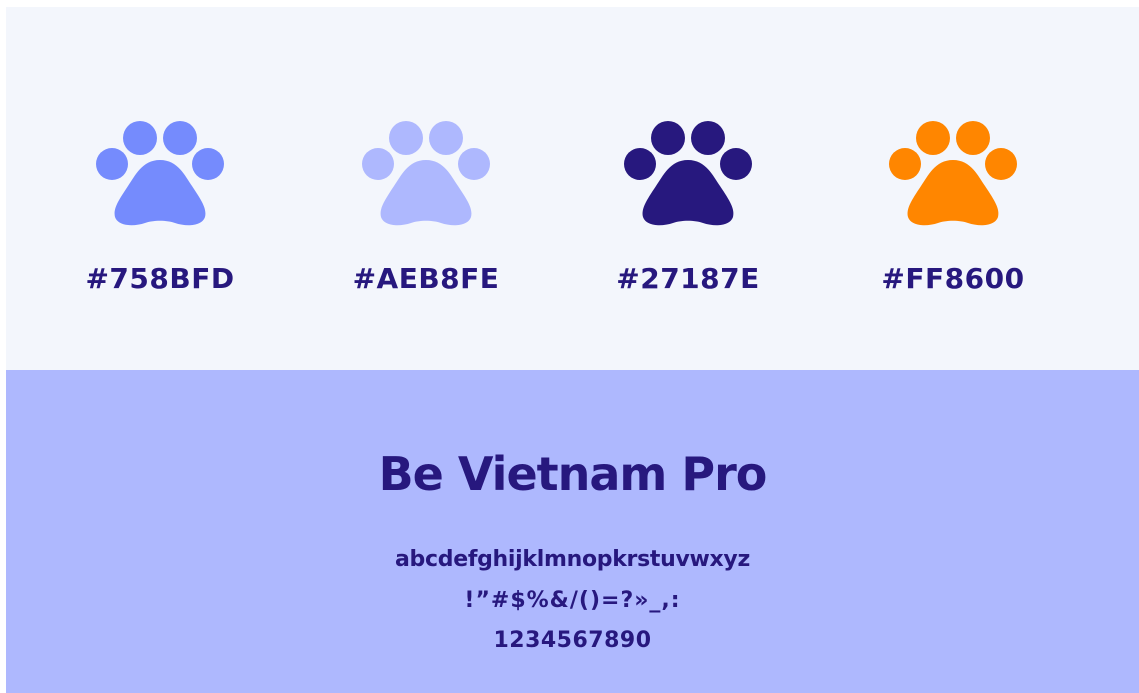 The image size is (1139, 693). What do you see at coordinates (572, 640) in the screenshot?
I see `digits-sample: 1234567890` at bounding box center [572, 640].